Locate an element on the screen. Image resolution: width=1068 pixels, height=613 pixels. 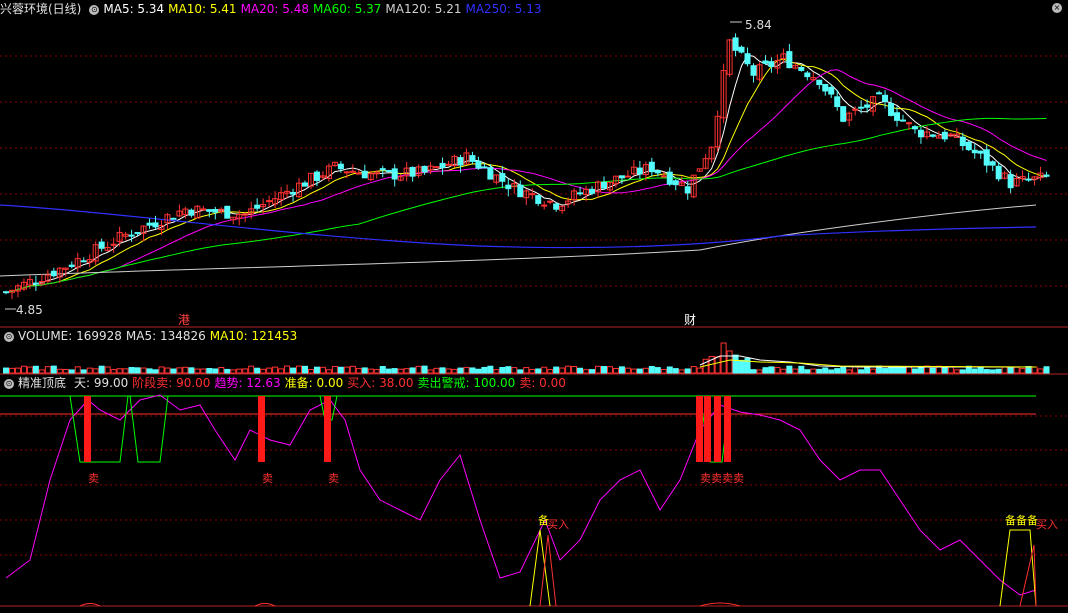
volume-bars is located at coordinates (526, 358).